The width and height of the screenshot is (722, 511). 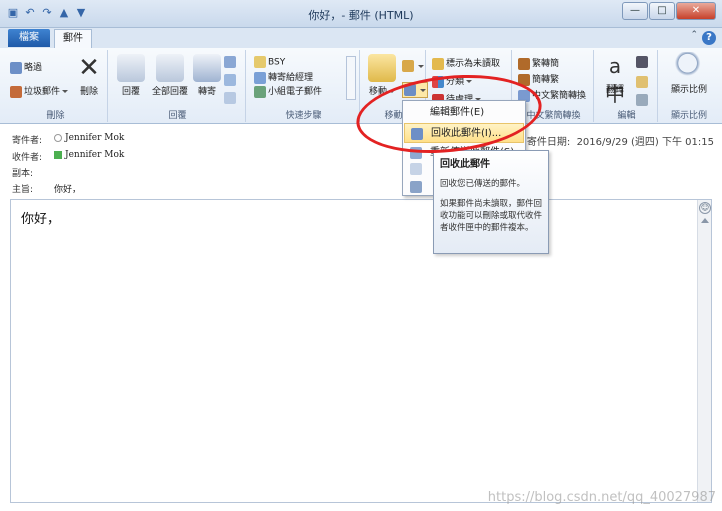 What do you see at coordinates (538, 63) in the screenshot?
I see `trad-to-simp-button: 繁轉簡` at bounding box center [538, 63].